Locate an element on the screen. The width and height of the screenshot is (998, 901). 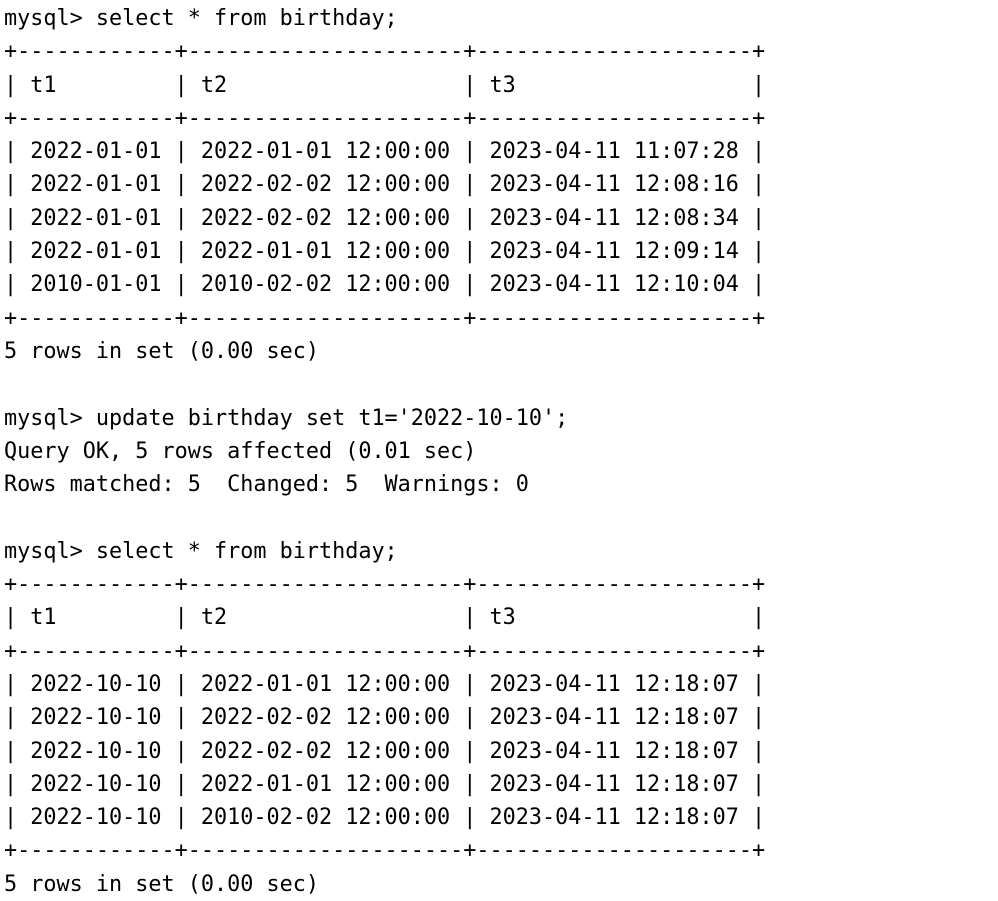
status-line: Rows matched: 5 Changed: 5 Warnings: 0 is located at coordinates (266, 485).